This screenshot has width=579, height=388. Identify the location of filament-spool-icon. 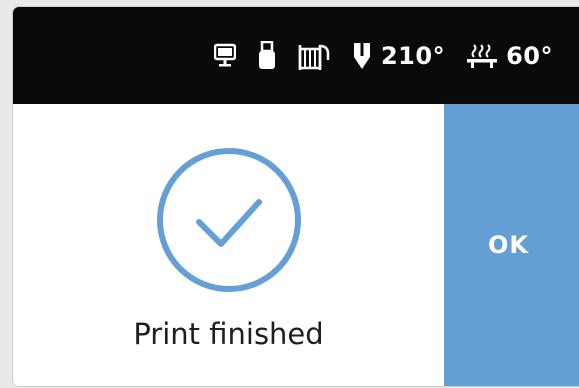
(314, 56).